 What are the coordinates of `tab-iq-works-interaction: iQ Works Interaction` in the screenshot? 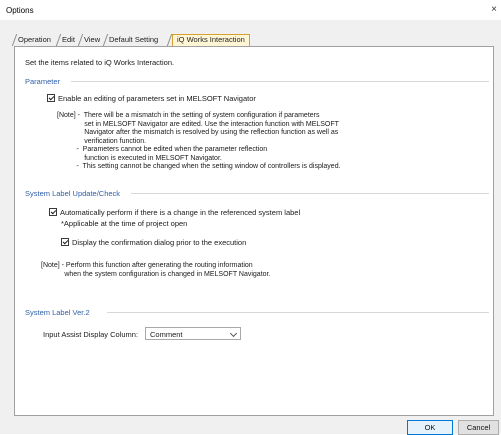 It's located at (211, 40).